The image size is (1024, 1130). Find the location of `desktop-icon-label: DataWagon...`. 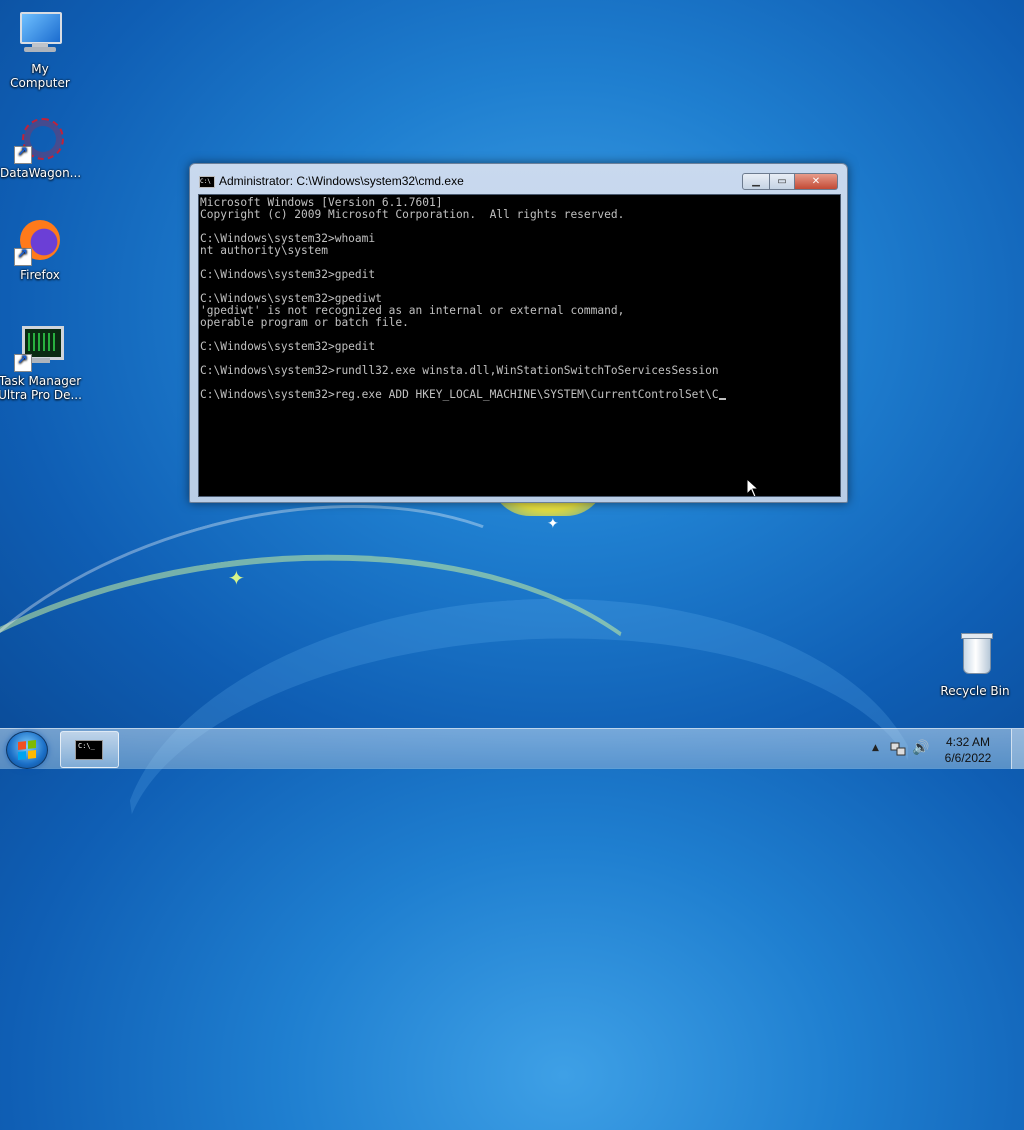

desktop-icon-label: DataWagon... is located at coordinates (41, 173).